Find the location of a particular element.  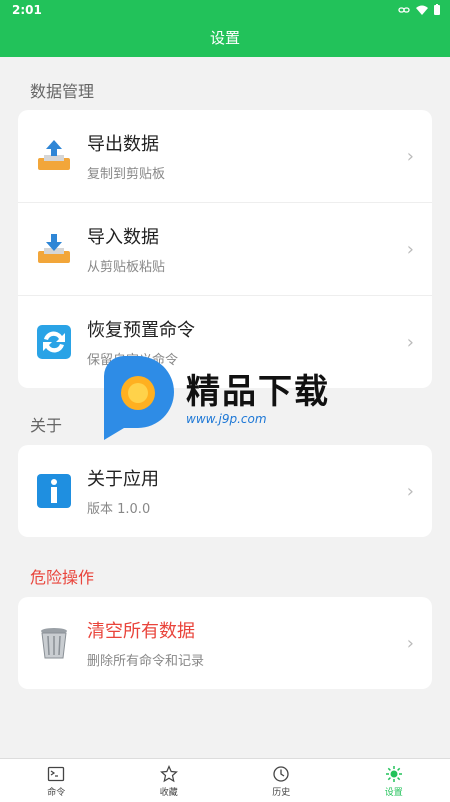

about-app-title: 关于应用 is located at coordinates (123, 478).